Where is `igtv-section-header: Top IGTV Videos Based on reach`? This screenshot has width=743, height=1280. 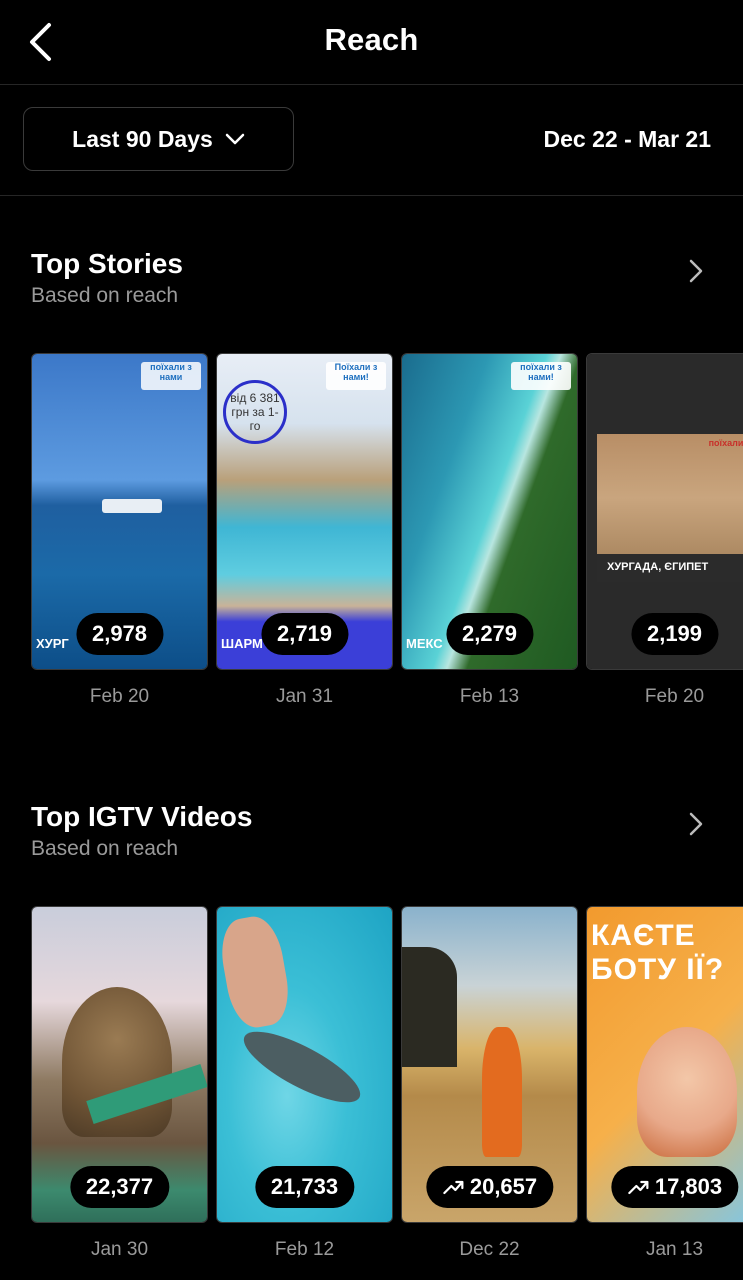 igtv-section-header: Top IGTV Videos Based on reach is located at coordinates (371, 831).